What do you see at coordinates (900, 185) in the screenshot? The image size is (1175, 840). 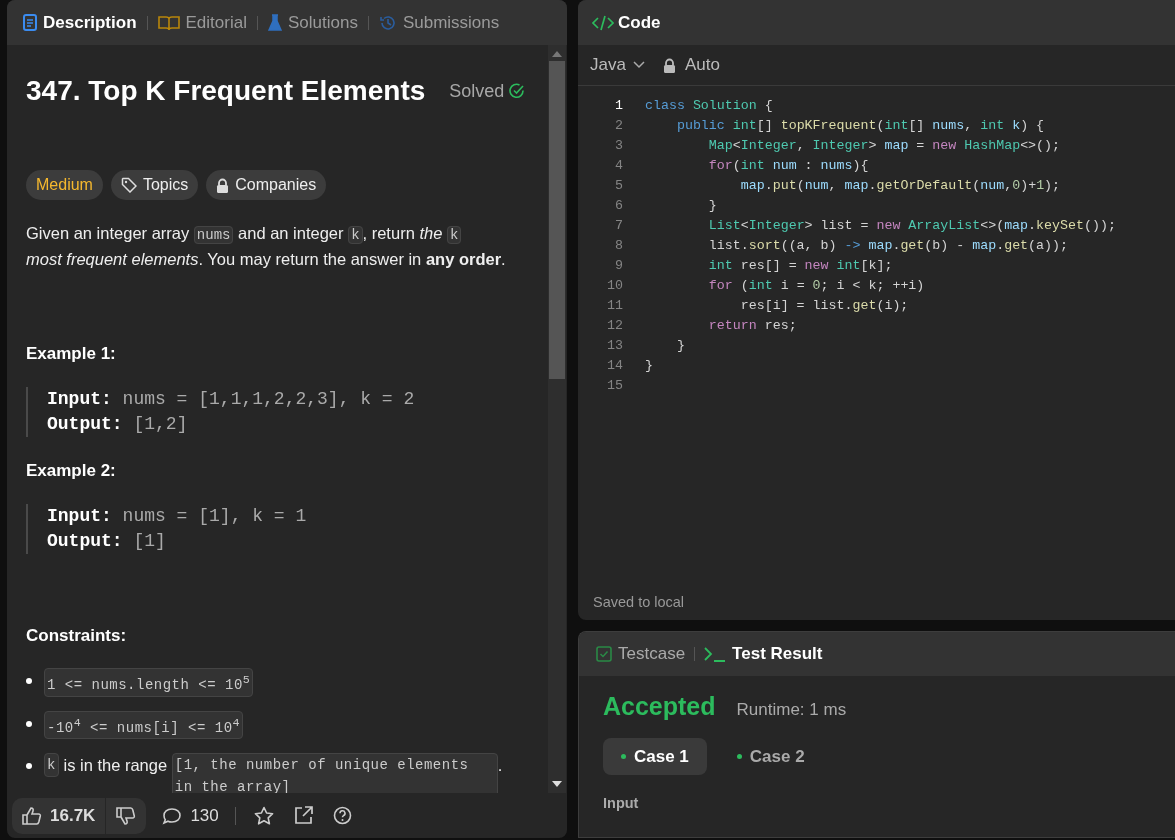 I see `code-line: map.put(num, map.getOrDefault(num,0)+1);` at bounding box center [900, 185].